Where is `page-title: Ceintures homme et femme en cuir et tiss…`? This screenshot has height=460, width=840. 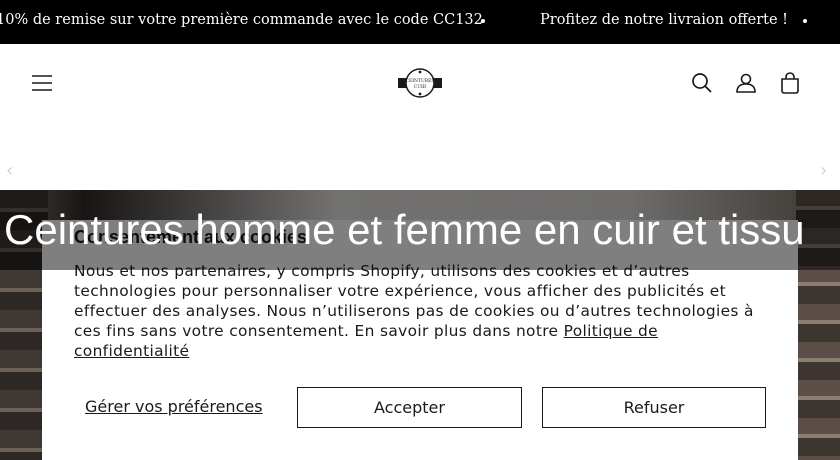 page-title: Ceintures homme et femme en cuir et tiss… is located at coordinates (404, 229).